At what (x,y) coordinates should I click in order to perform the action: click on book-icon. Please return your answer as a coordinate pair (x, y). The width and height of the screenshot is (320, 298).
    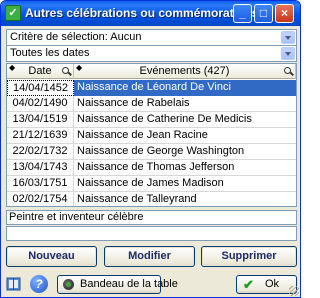
    Looking at the image, I should click on (14, 284).